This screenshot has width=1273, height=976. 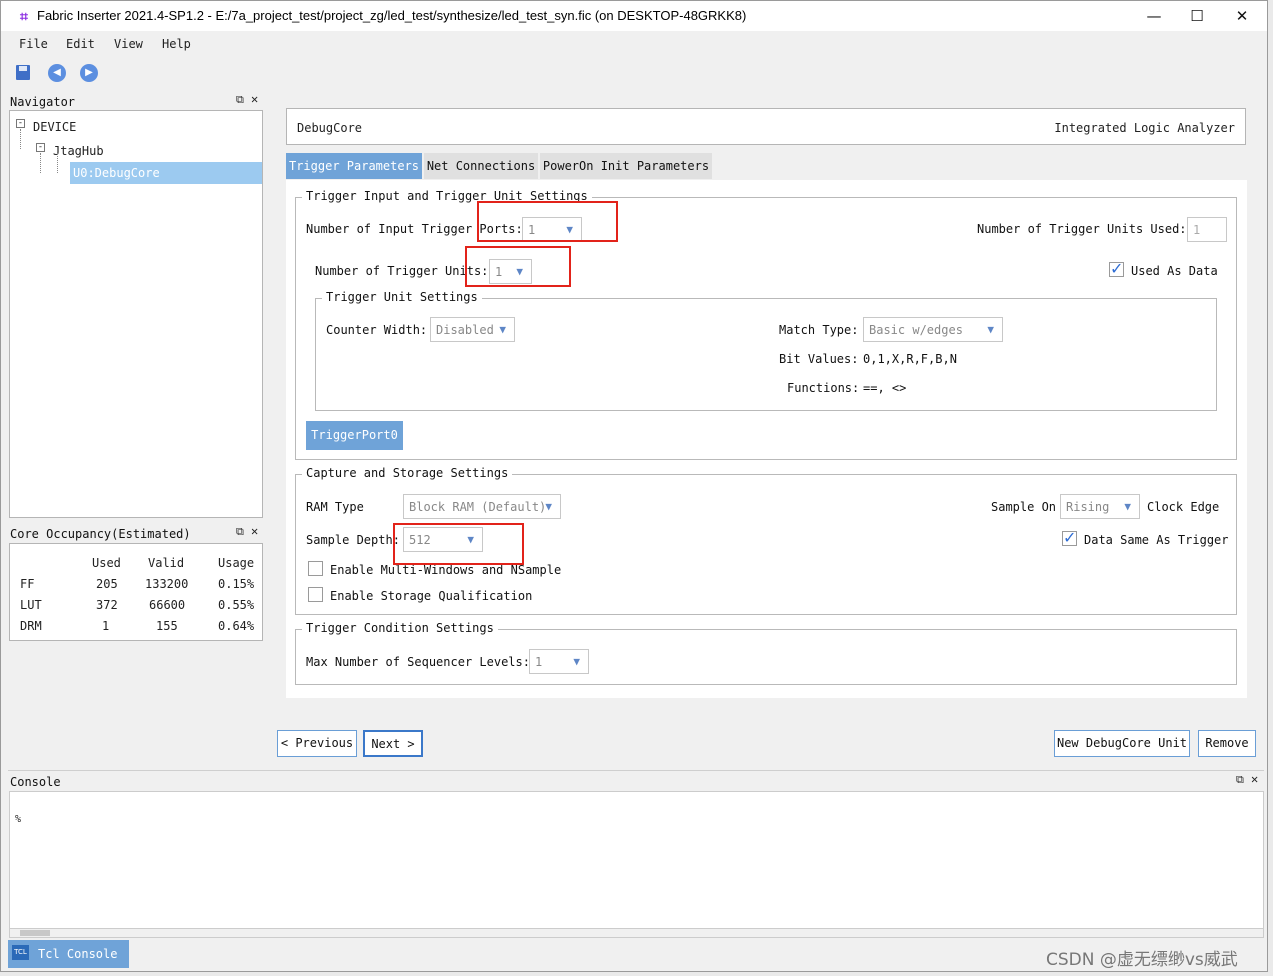 I want to click on table-cell: FF, so click(x=27, y=584).